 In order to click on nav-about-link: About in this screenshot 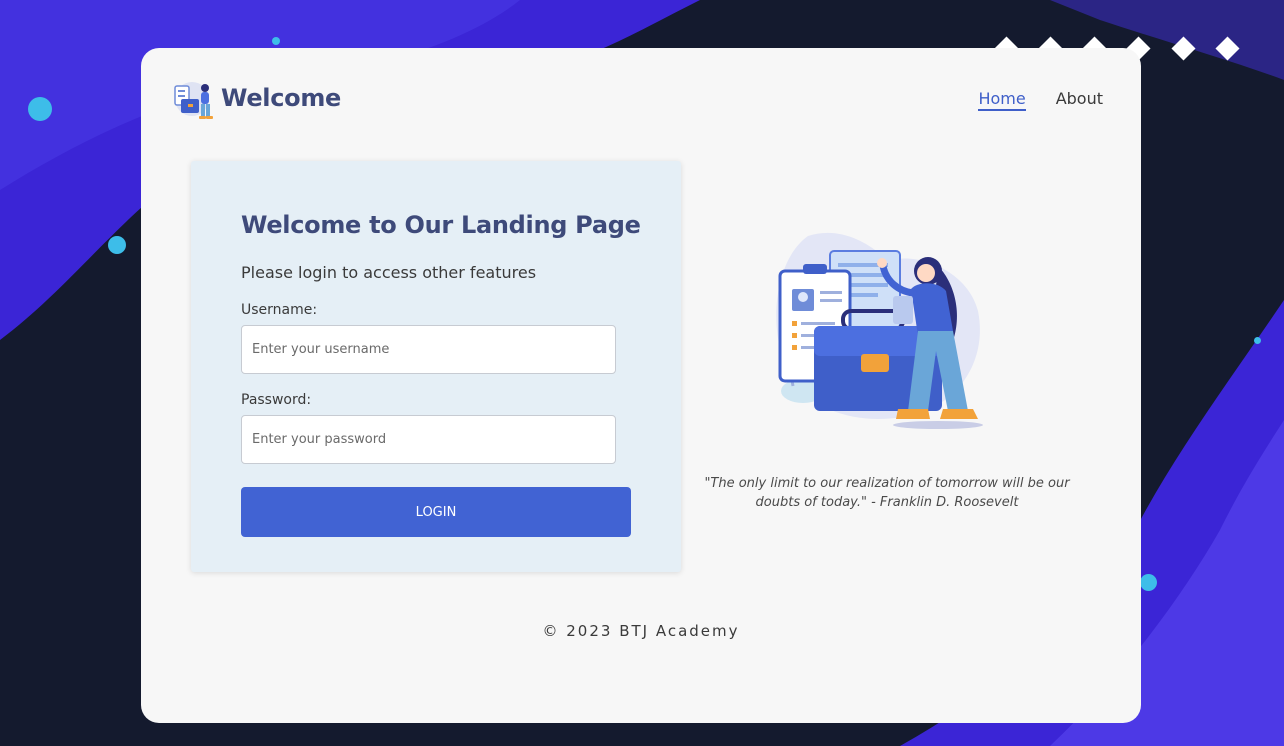, I will do `click(1079, 100)`.